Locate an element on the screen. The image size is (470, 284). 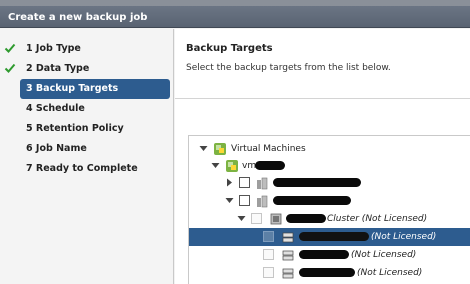
step-schedule: 4 Schedule is located at coordinates (95, 109).